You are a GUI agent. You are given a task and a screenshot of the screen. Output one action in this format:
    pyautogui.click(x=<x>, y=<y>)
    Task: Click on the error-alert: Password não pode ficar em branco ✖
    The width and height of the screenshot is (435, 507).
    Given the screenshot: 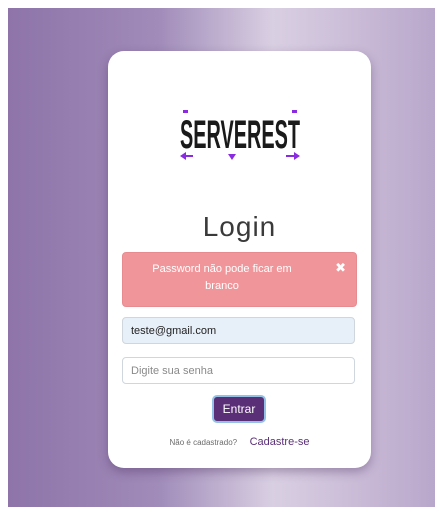 What is the action you would take?
    pyautogui.click(x=239, y=279)
    